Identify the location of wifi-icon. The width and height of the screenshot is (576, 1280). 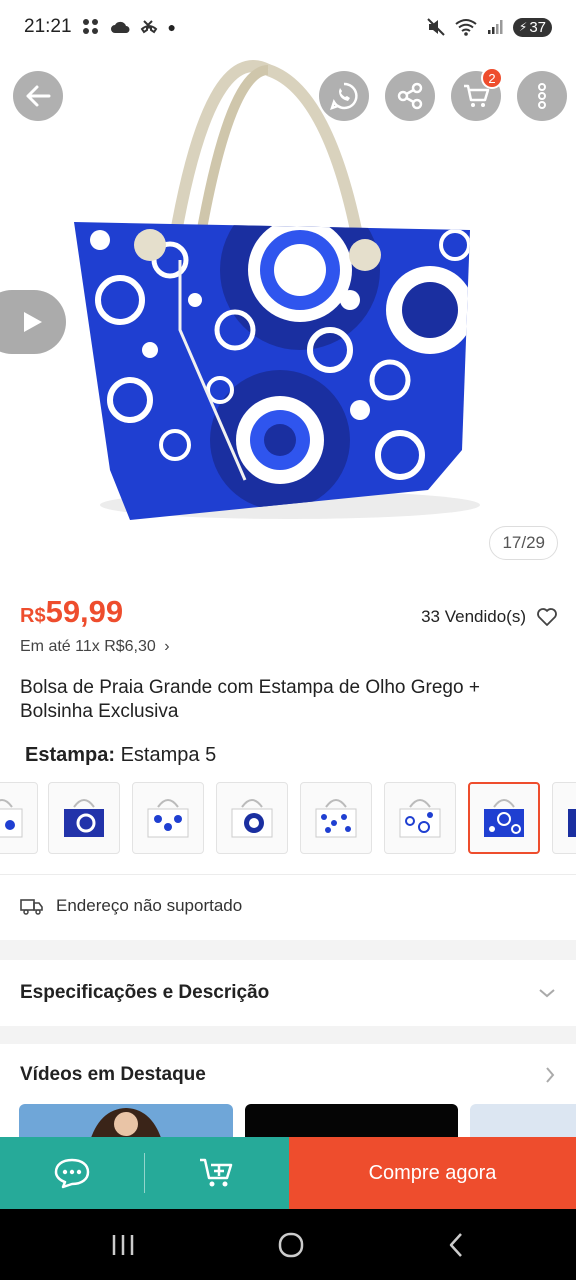
(466, 27).